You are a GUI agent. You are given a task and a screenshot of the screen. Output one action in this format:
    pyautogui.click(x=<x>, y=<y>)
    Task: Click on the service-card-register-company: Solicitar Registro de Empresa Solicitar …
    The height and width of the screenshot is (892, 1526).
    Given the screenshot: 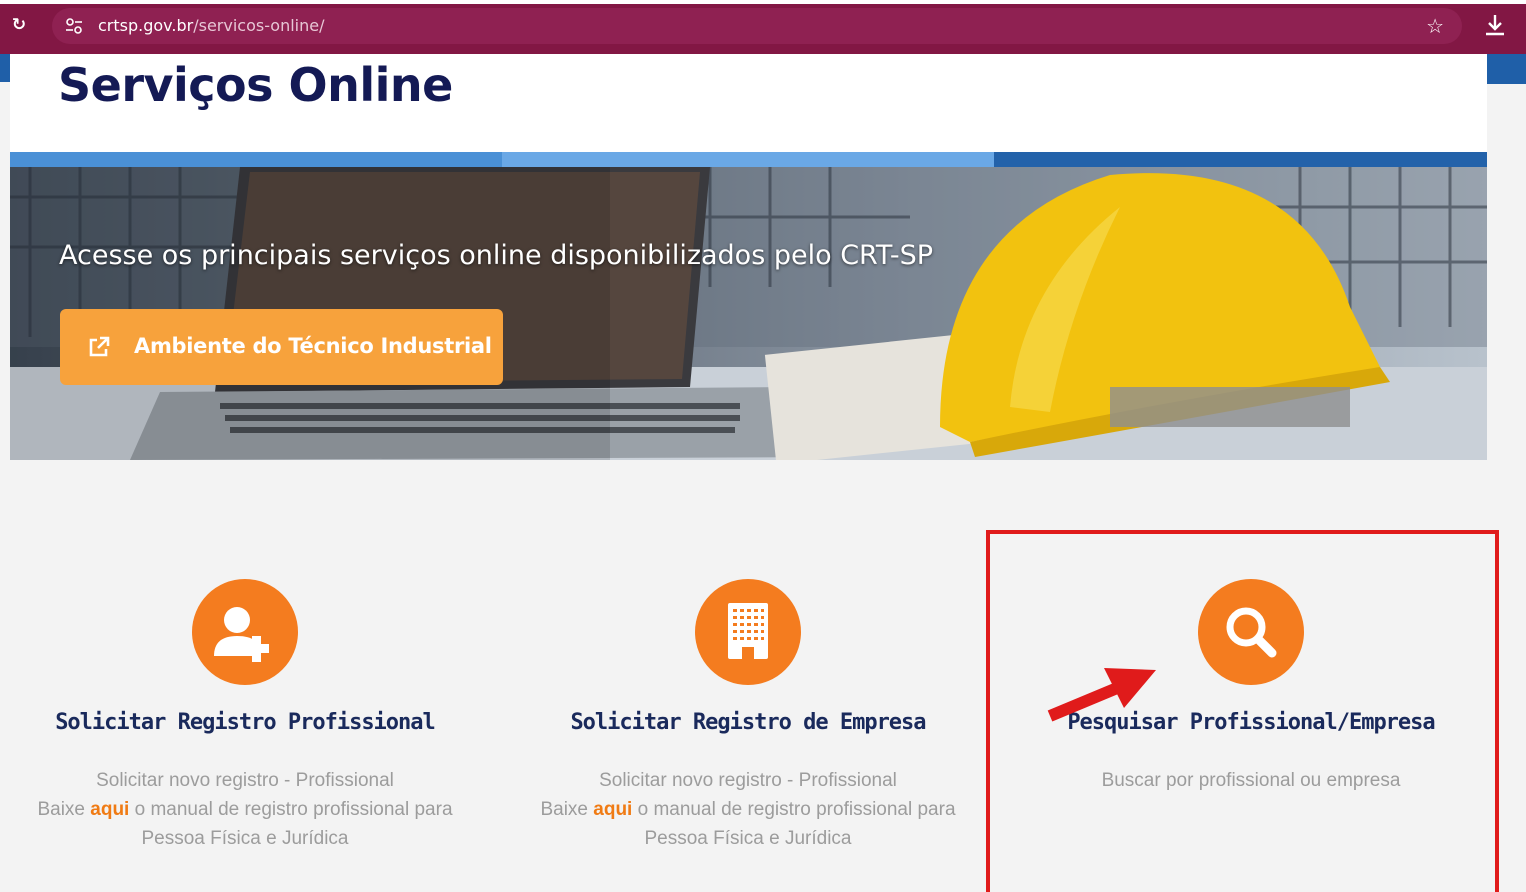 What is the action you would take?
    pyautogui.click(x=748, y=720)
    